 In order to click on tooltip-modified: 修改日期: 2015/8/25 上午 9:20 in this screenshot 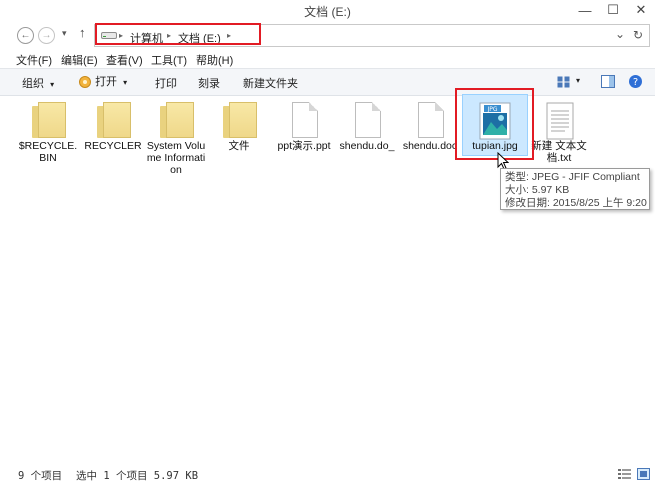, I will do `click(576, 203)`.